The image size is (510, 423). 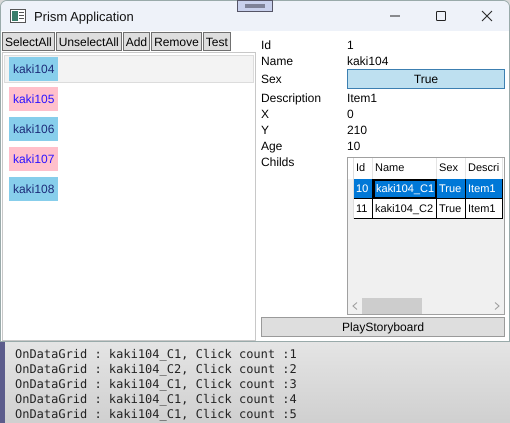 I want to click on toolbar-button: SelectAll, so click(x=28, y=41).